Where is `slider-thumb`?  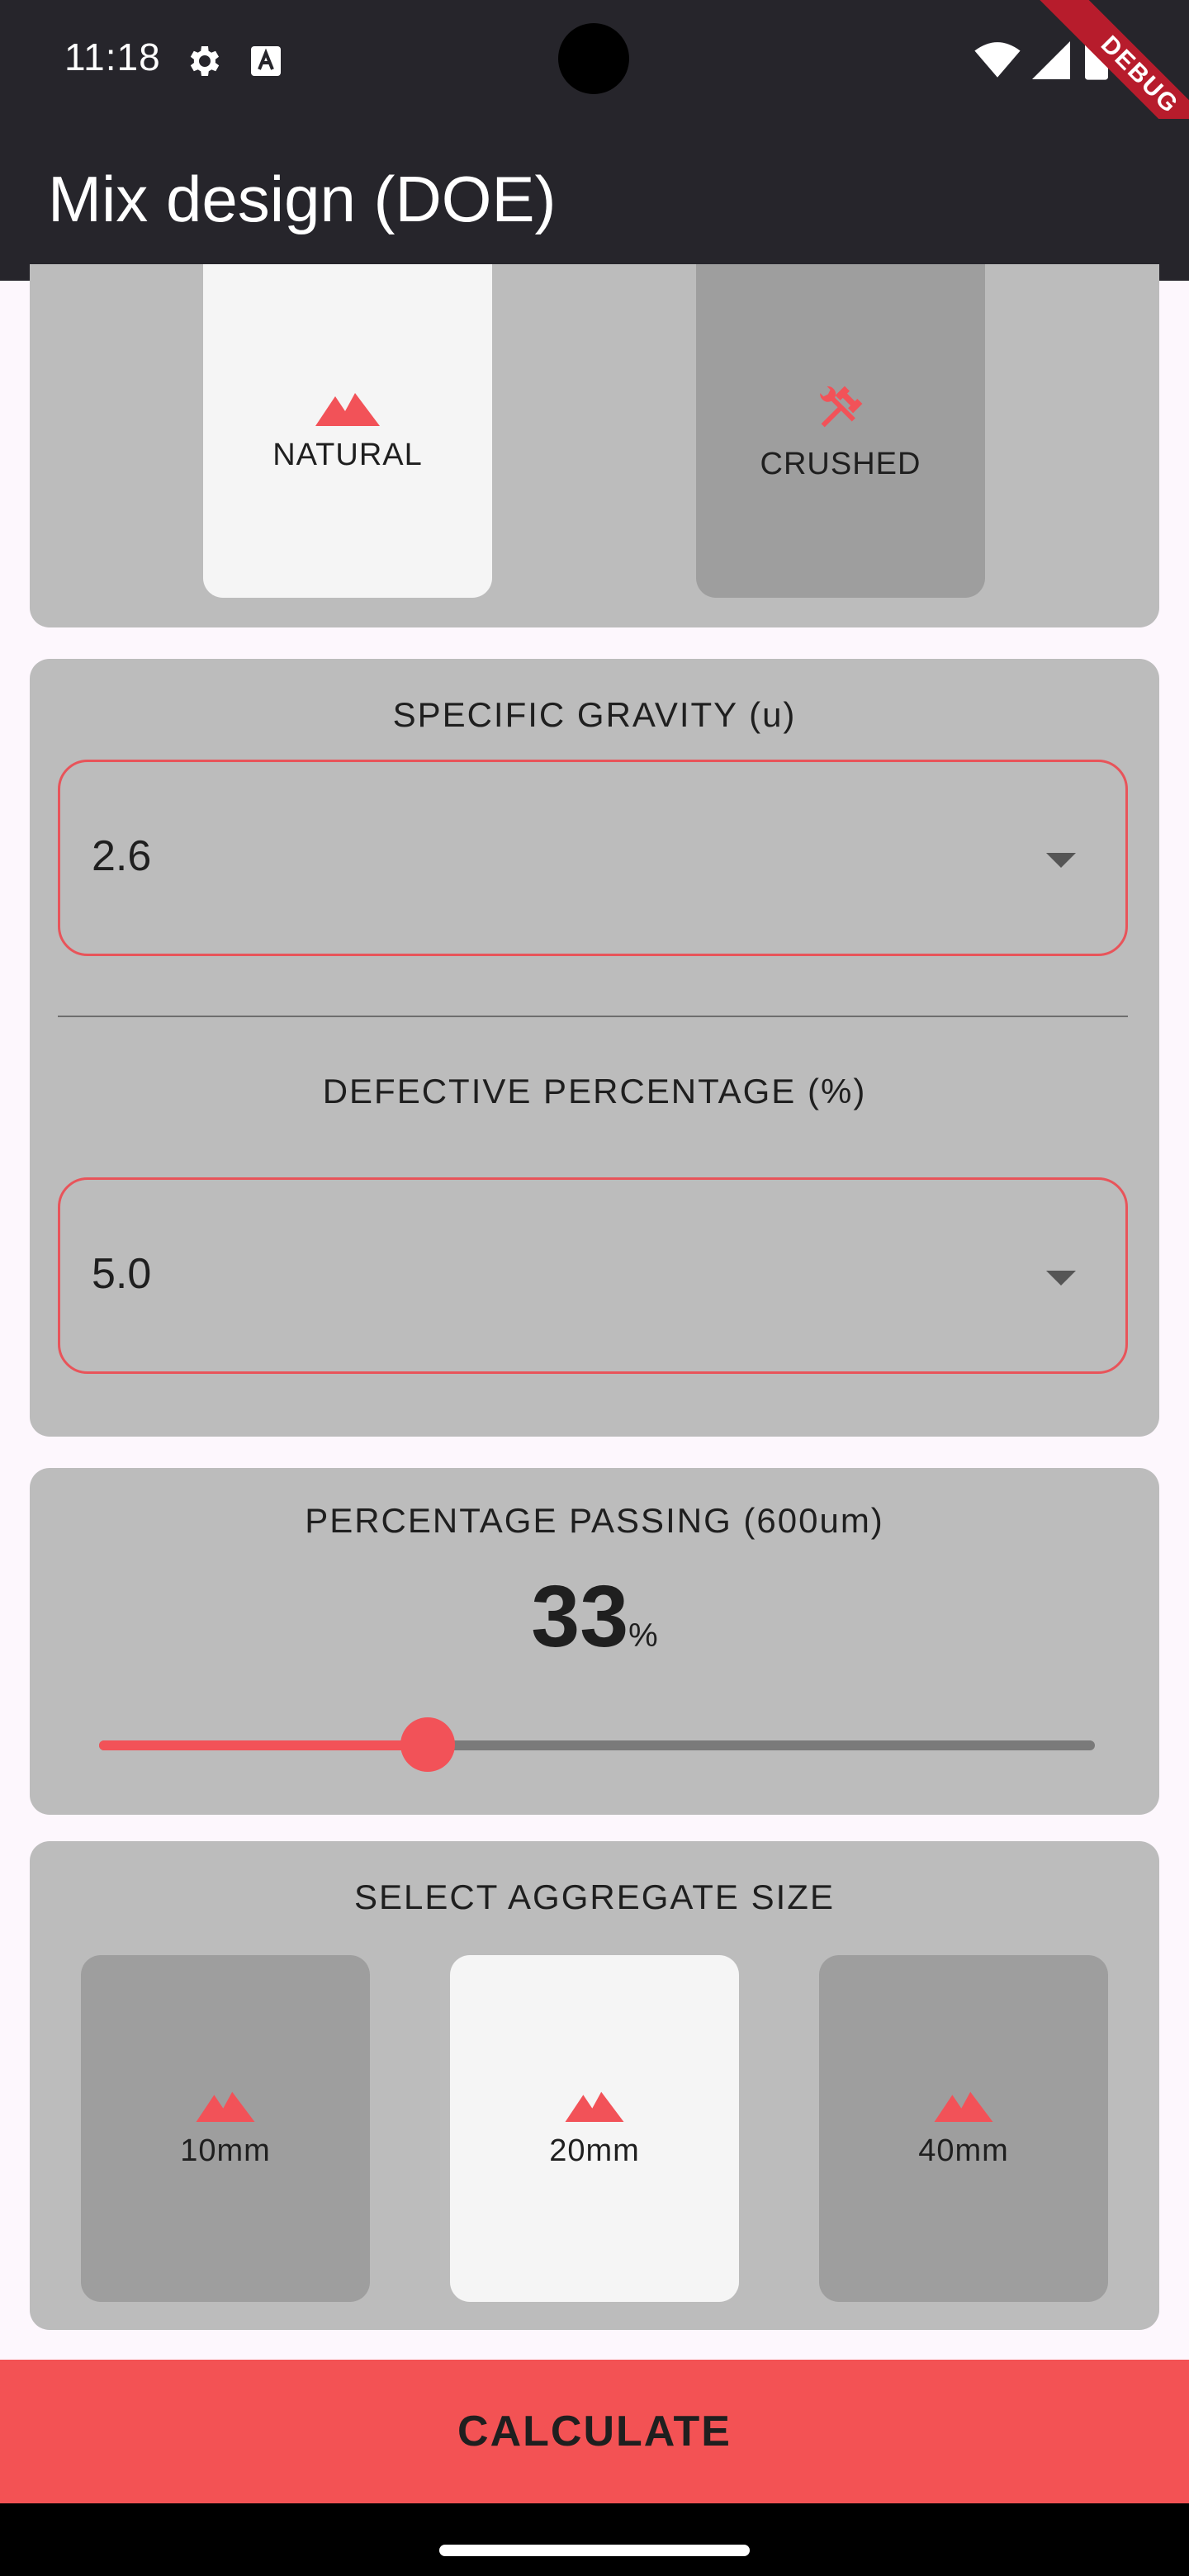 slider-thumb is located at coordinates (427, 1744).